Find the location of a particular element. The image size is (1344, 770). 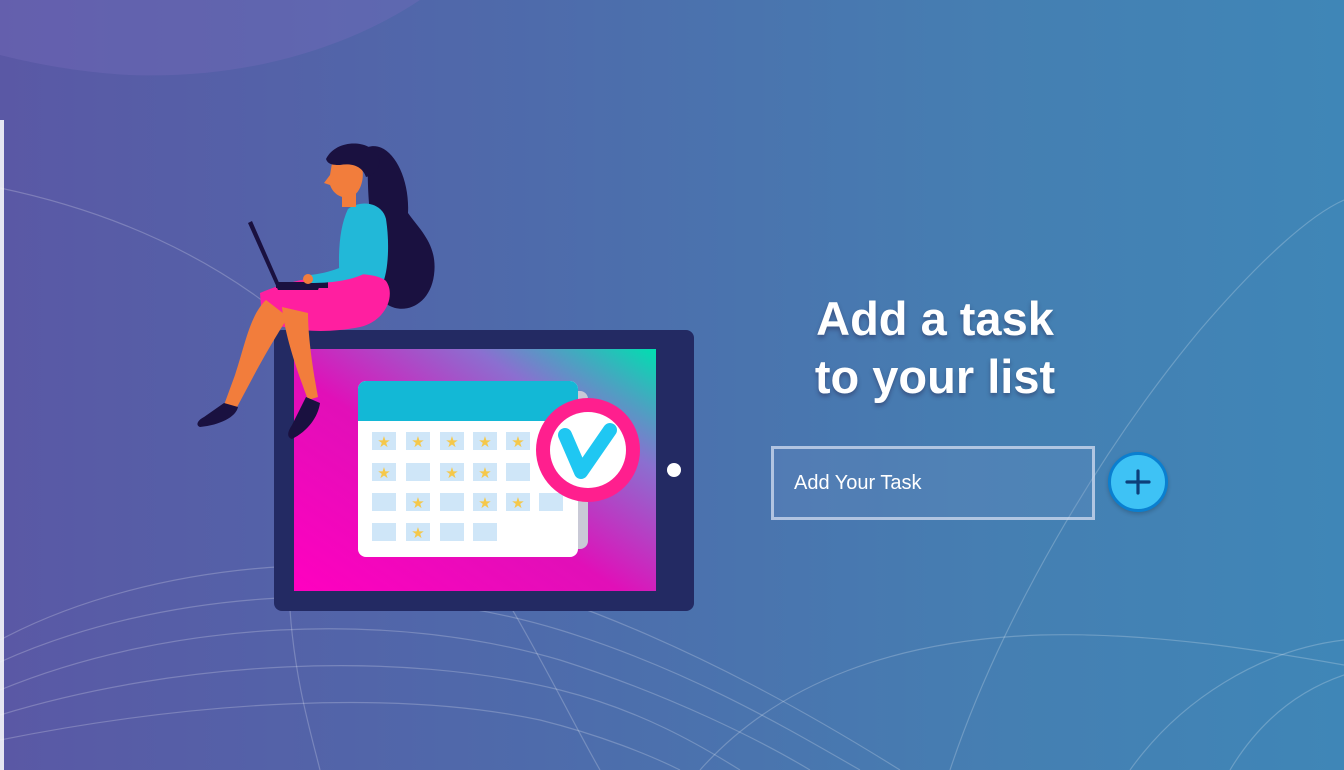

plus-icon is located at coordinates (1138, 482).